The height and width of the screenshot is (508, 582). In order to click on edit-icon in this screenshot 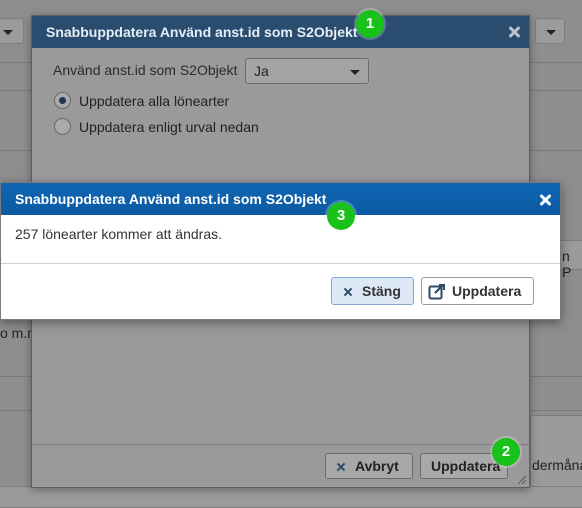, I will do `click(436, 292)`.